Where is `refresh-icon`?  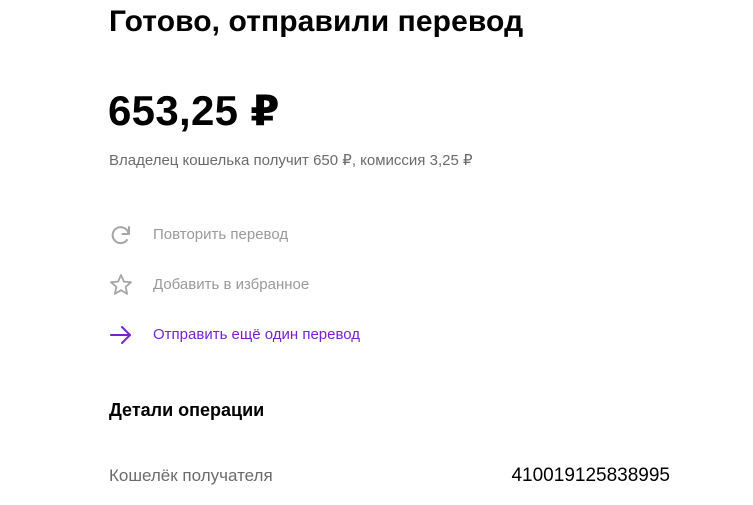 refresh-icon is located at coordinates (121, 235).